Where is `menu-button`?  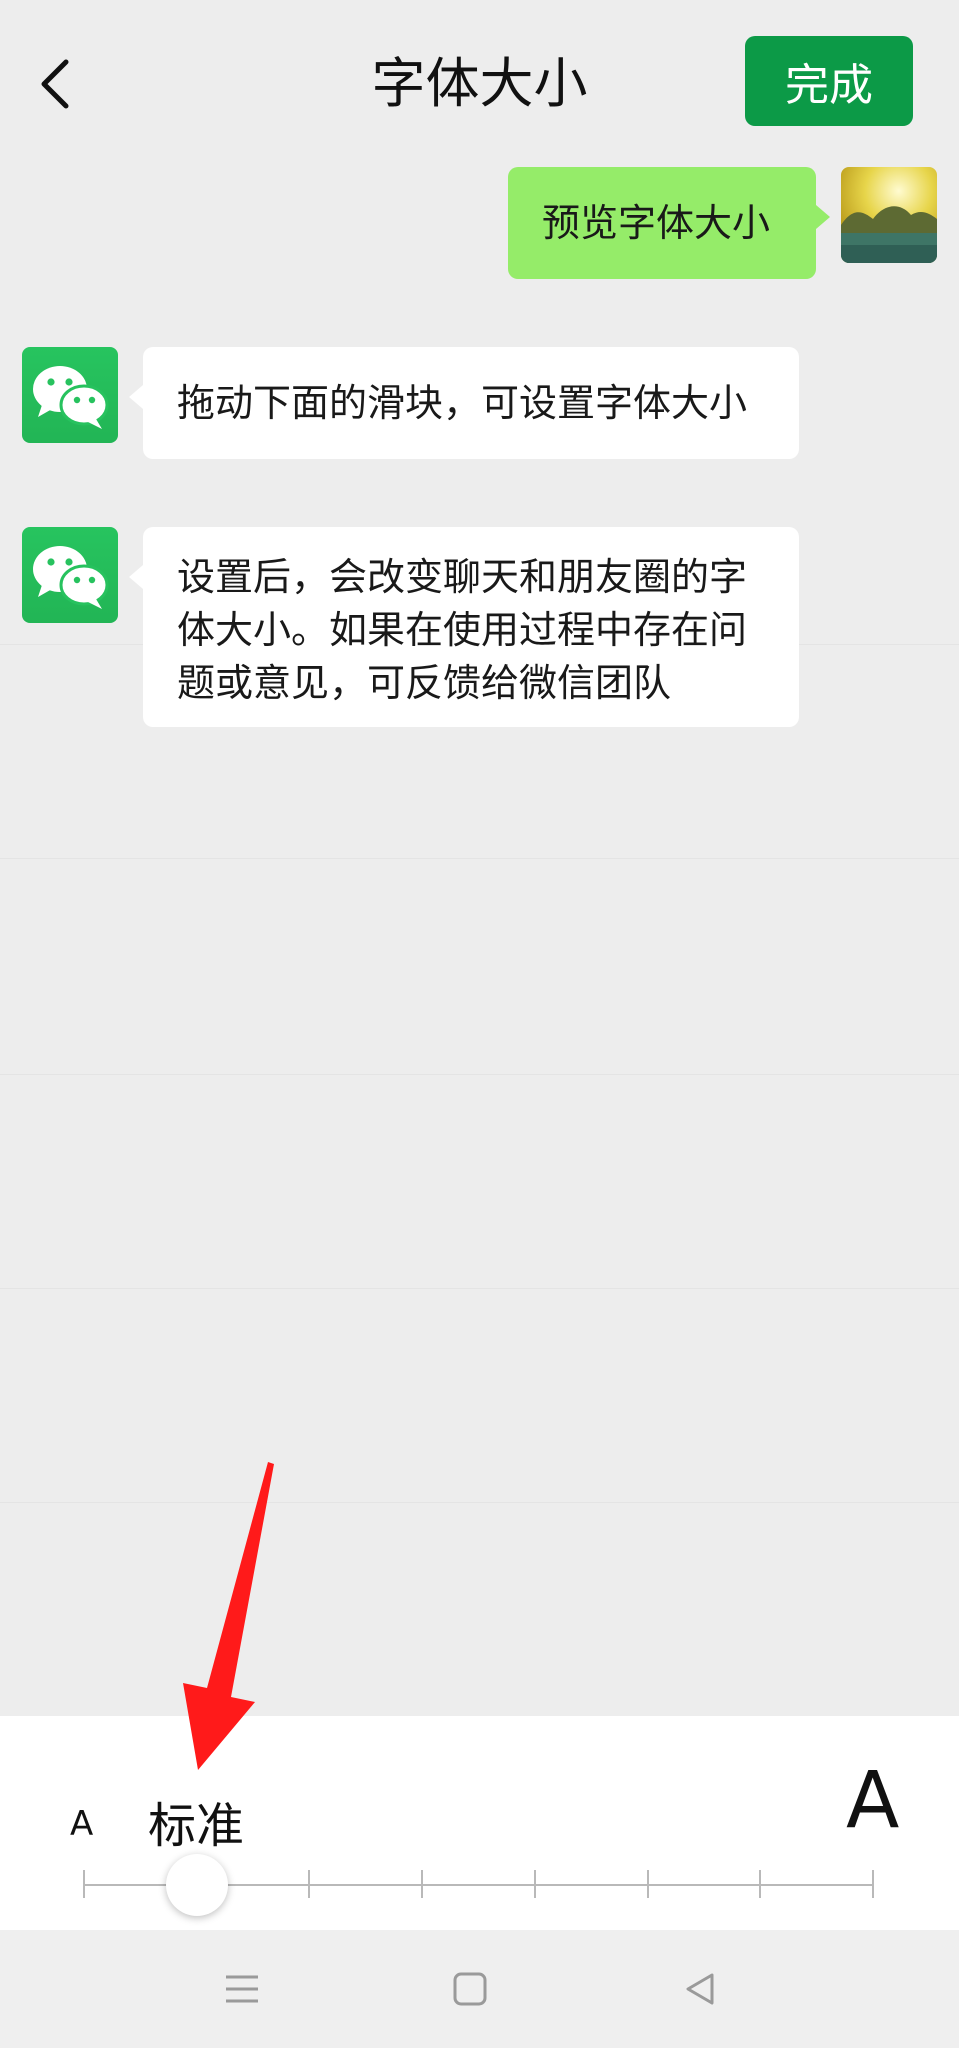
menu-button is located at coordinates (242, 1989).